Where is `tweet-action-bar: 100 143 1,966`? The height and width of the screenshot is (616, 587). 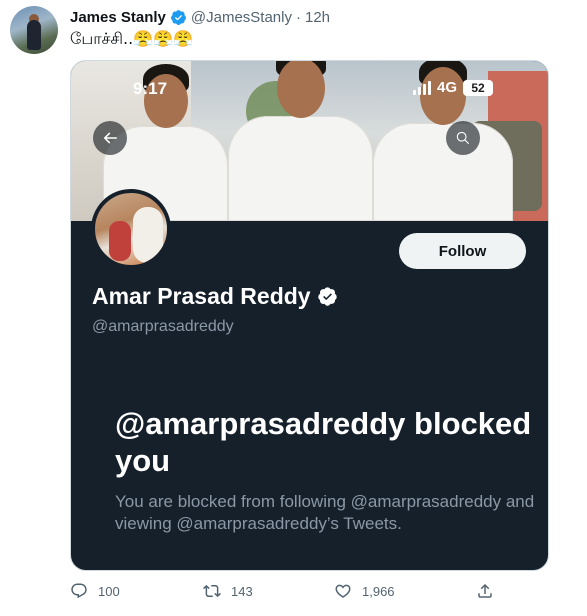 tweet-action-bar: 100 143 1,966 is located at coordinates (285, 594).